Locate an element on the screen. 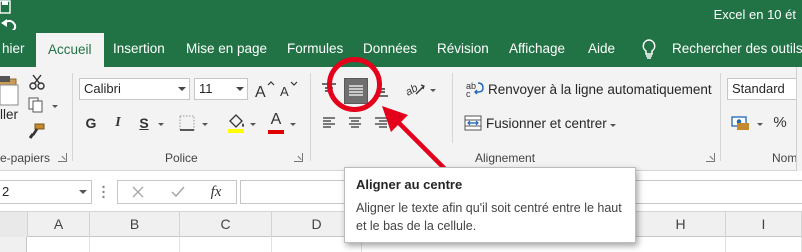 The image size is (802, 252). select-all-corner is located at coordinates (14, 224).